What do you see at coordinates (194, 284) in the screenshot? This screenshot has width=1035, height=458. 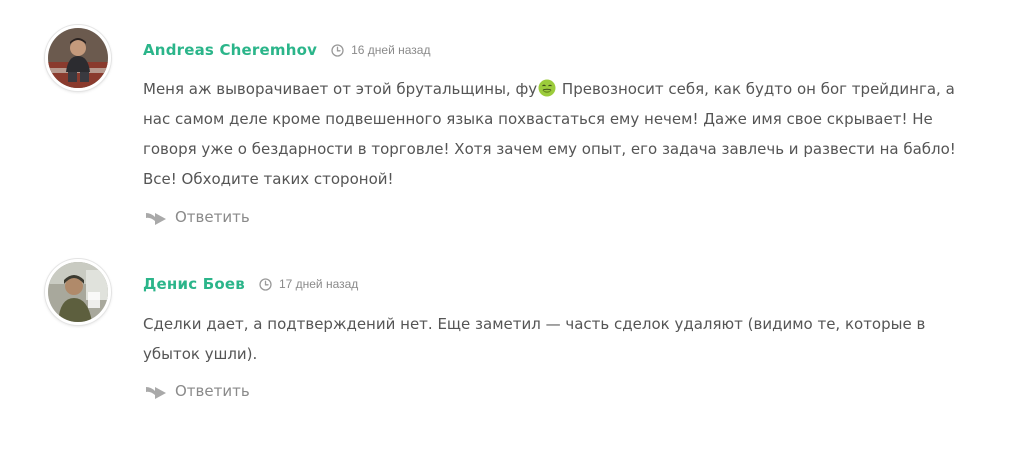 I see `author-name: Денис Боев` at bounding box center [194, 284].